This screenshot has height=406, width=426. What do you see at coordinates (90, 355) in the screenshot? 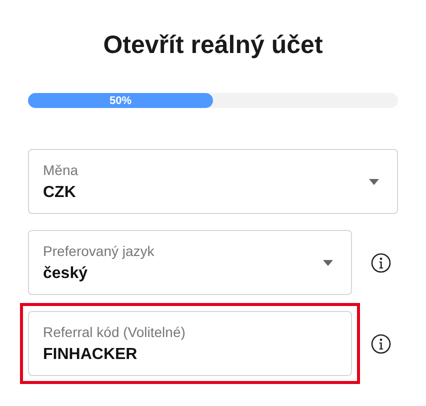
I see `field-value: FINHACKER` at bounding box center [90, 355].